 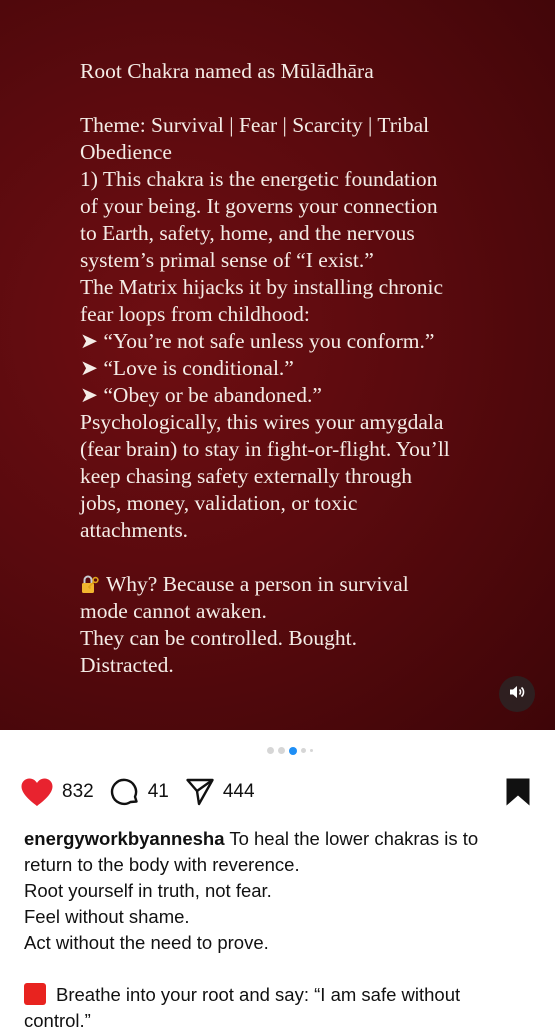 What do you see at coordinates (300, 584) in the screenshot?
I see `post-line-why: Why? Because a person in survival` at bounding box center [300, 584].